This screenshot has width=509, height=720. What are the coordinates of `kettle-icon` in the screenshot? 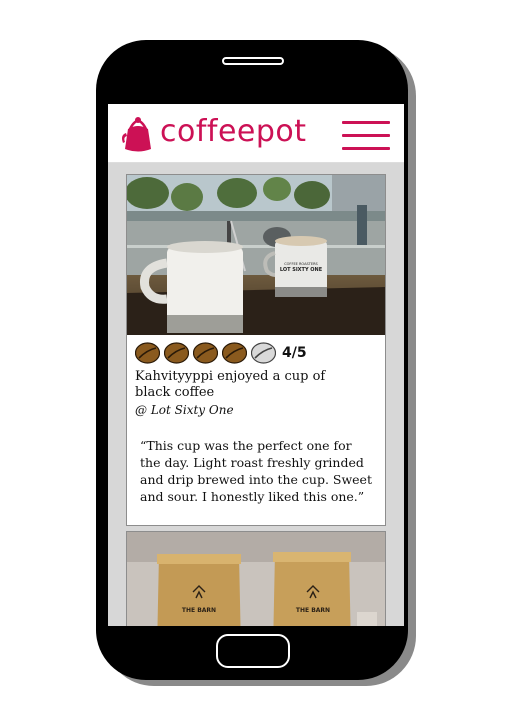 It's located at (138, 134).